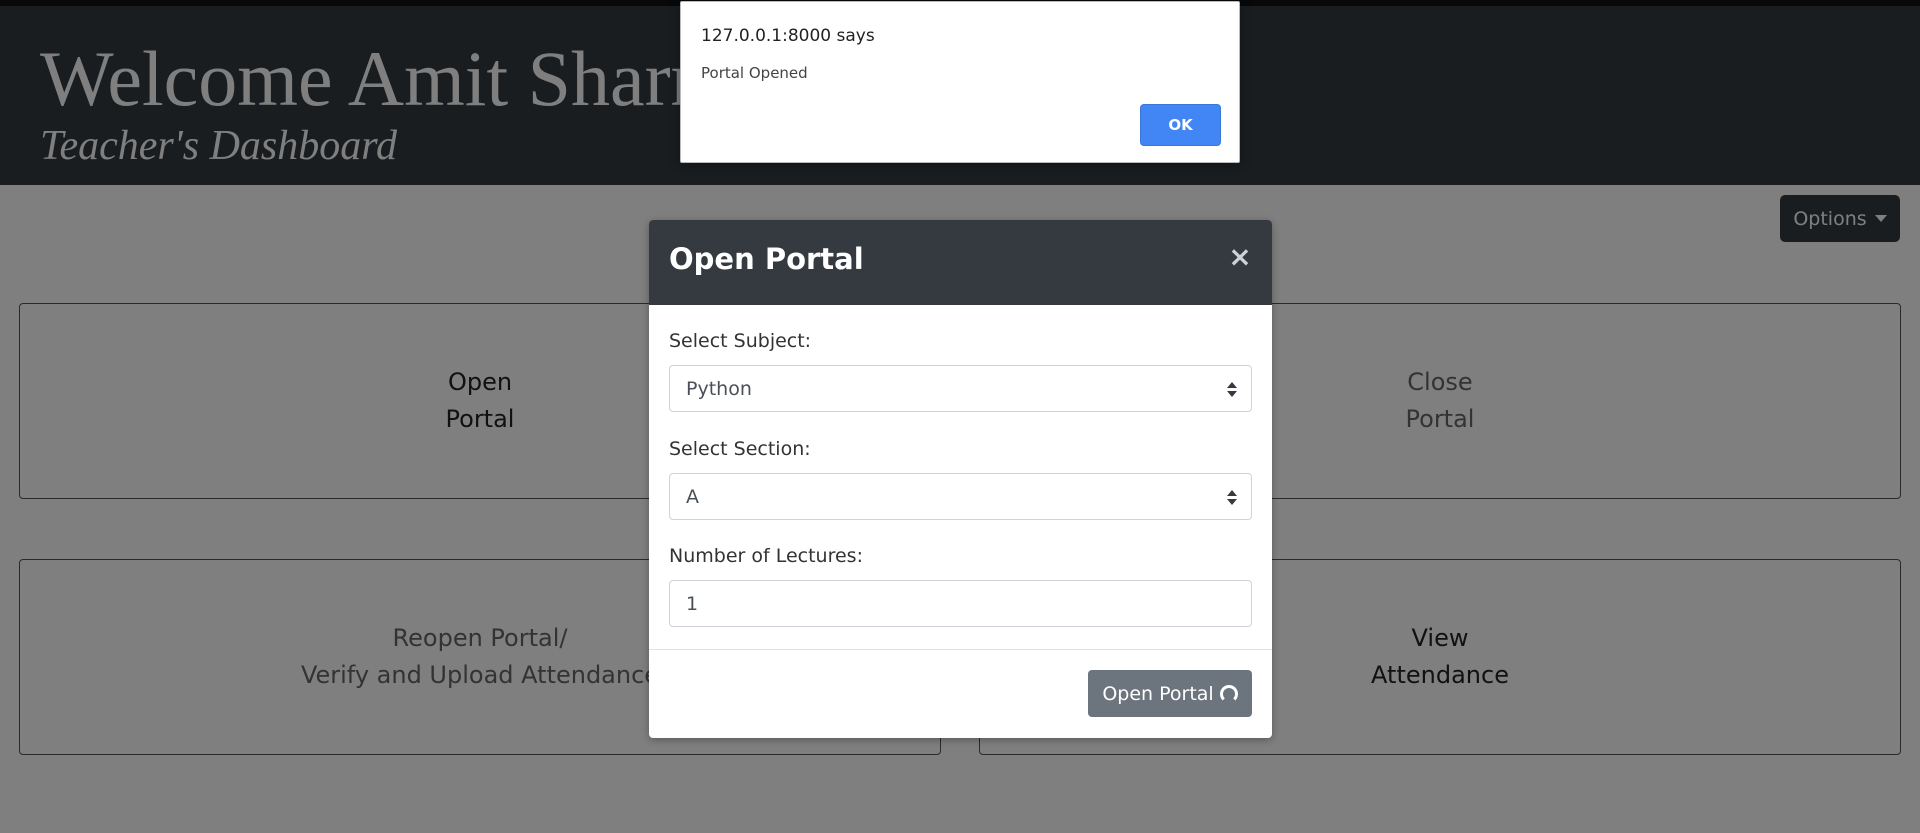  I want to click on alert-origin-text: 127.0.0.1:8000 says, so click(788, 36).